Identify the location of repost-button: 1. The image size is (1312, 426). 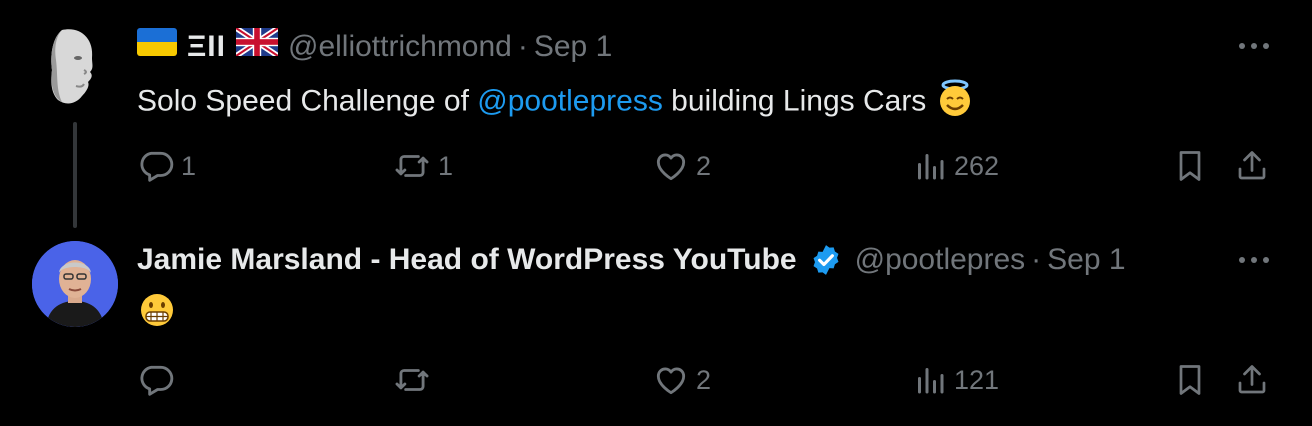
(422, 166).